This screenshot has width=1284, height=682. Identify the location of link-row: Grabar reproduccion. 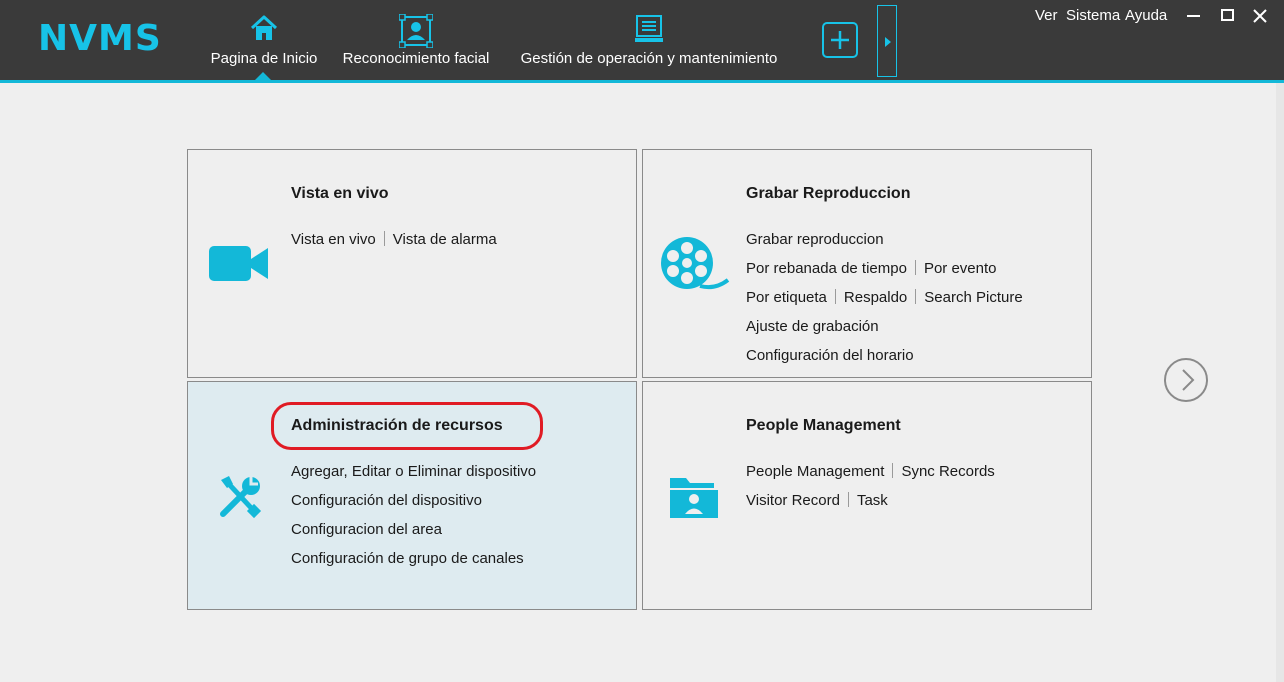
(815, 240).